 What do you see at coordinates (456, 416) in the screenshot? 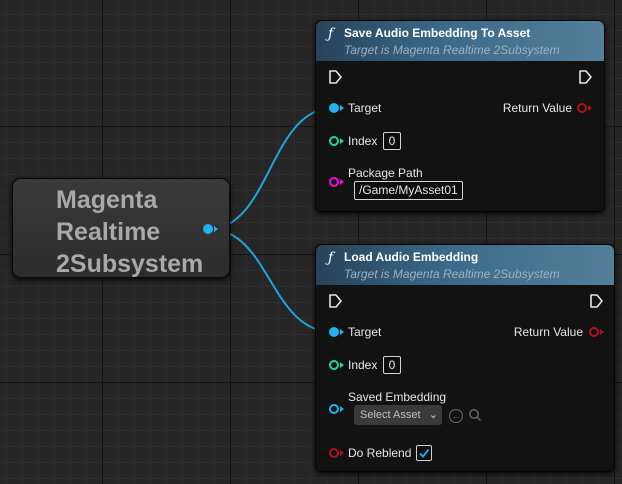
I see `browse-asset-icon: ←` at bounding box center [456, 416].